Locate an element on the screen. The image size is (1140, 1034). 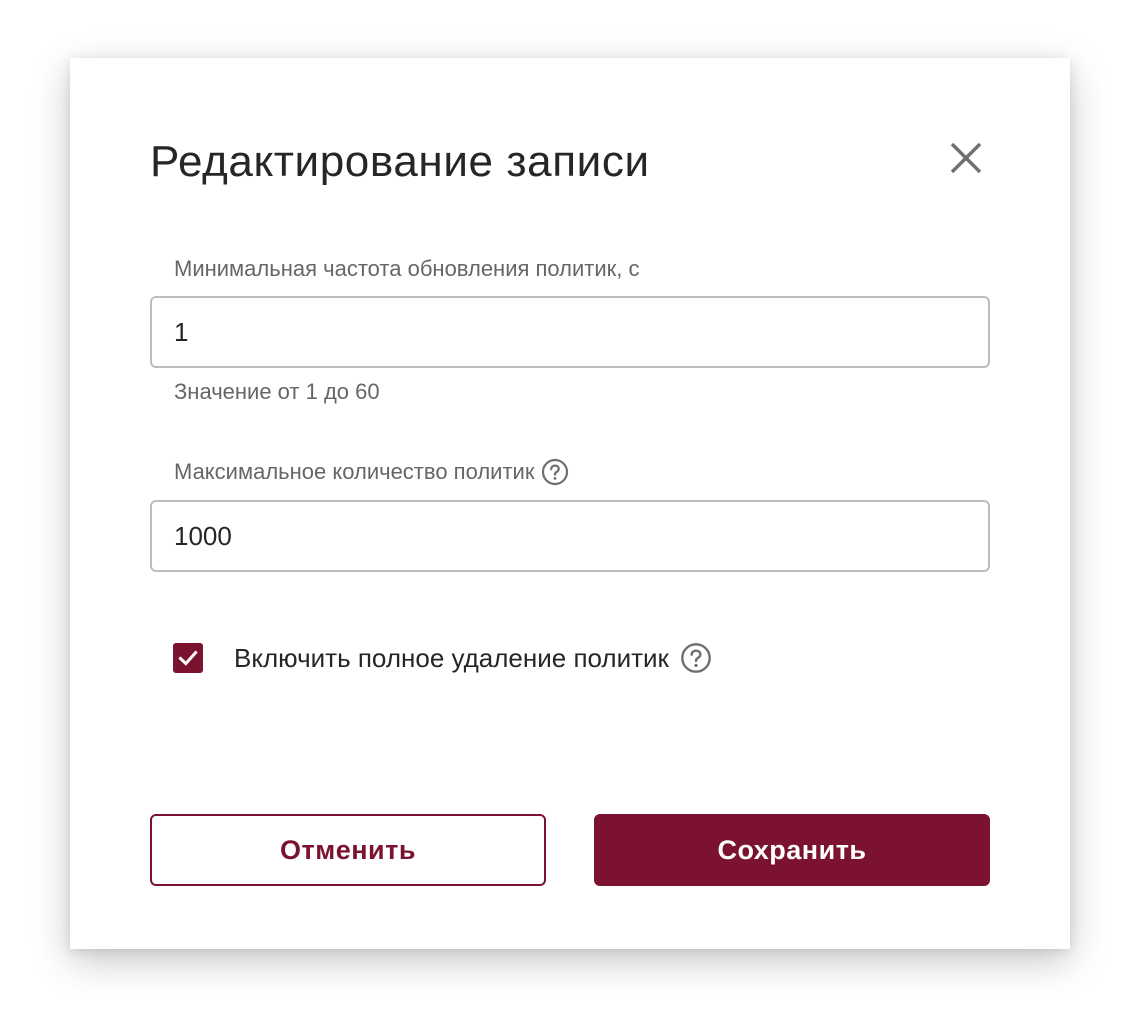
close-button is located at coordinates (966, 158).